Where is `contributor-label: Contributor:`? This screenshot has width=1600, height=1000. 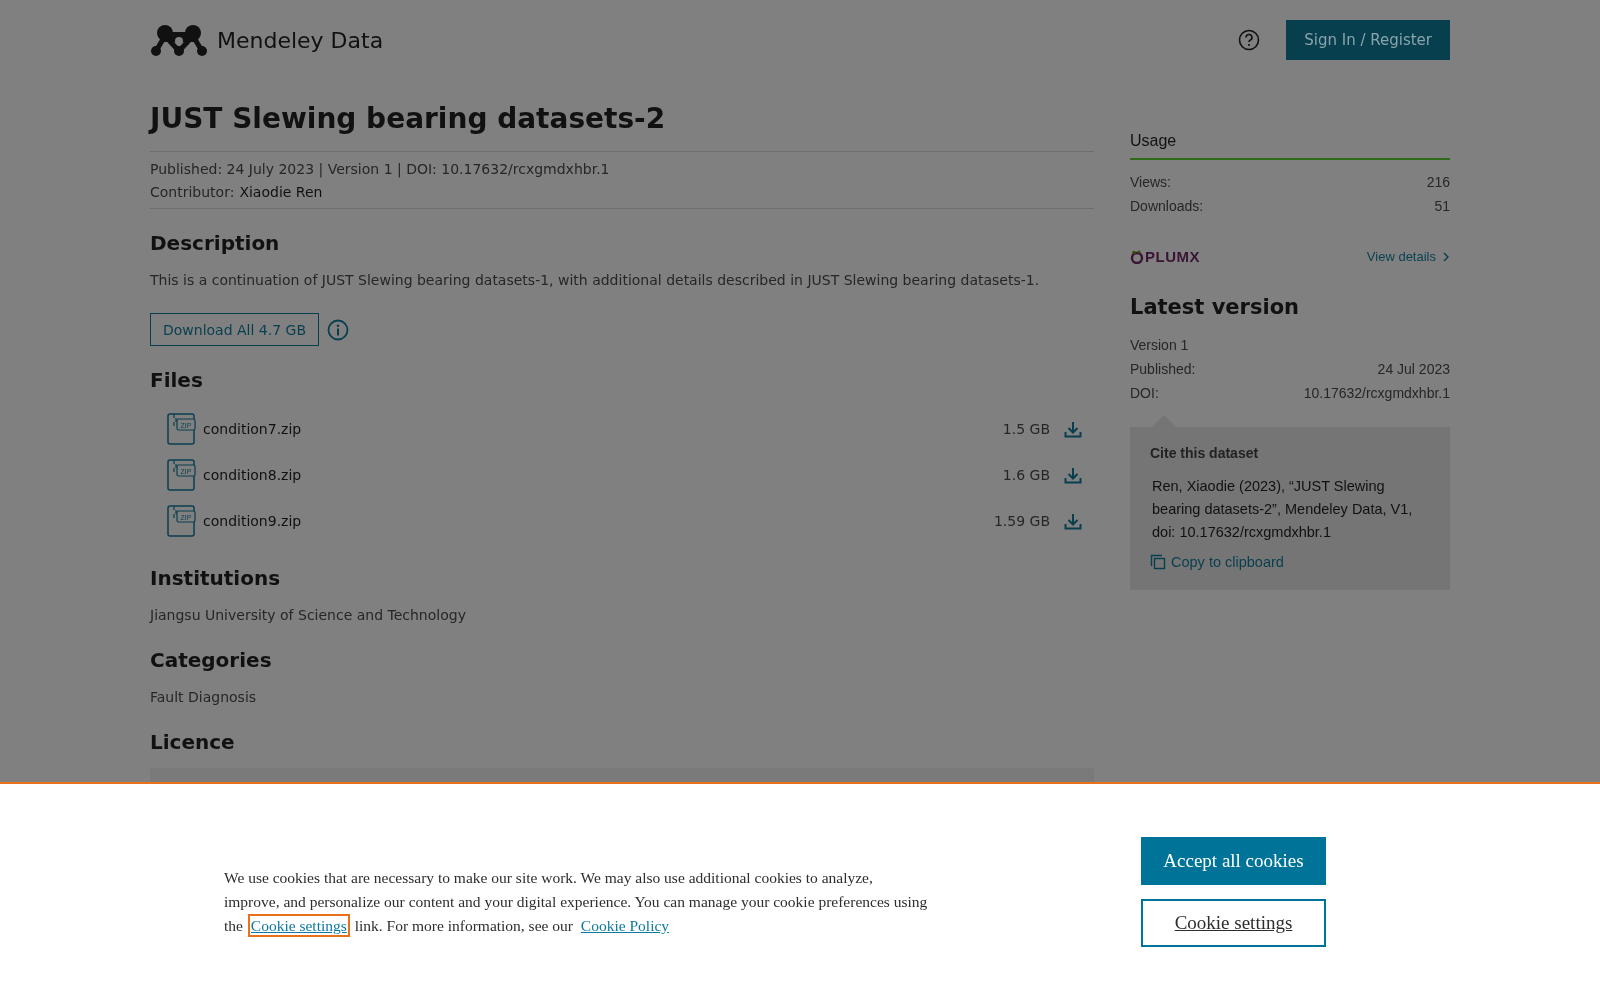
contributor-label: Contributor: is located at coordinates (192, 192).